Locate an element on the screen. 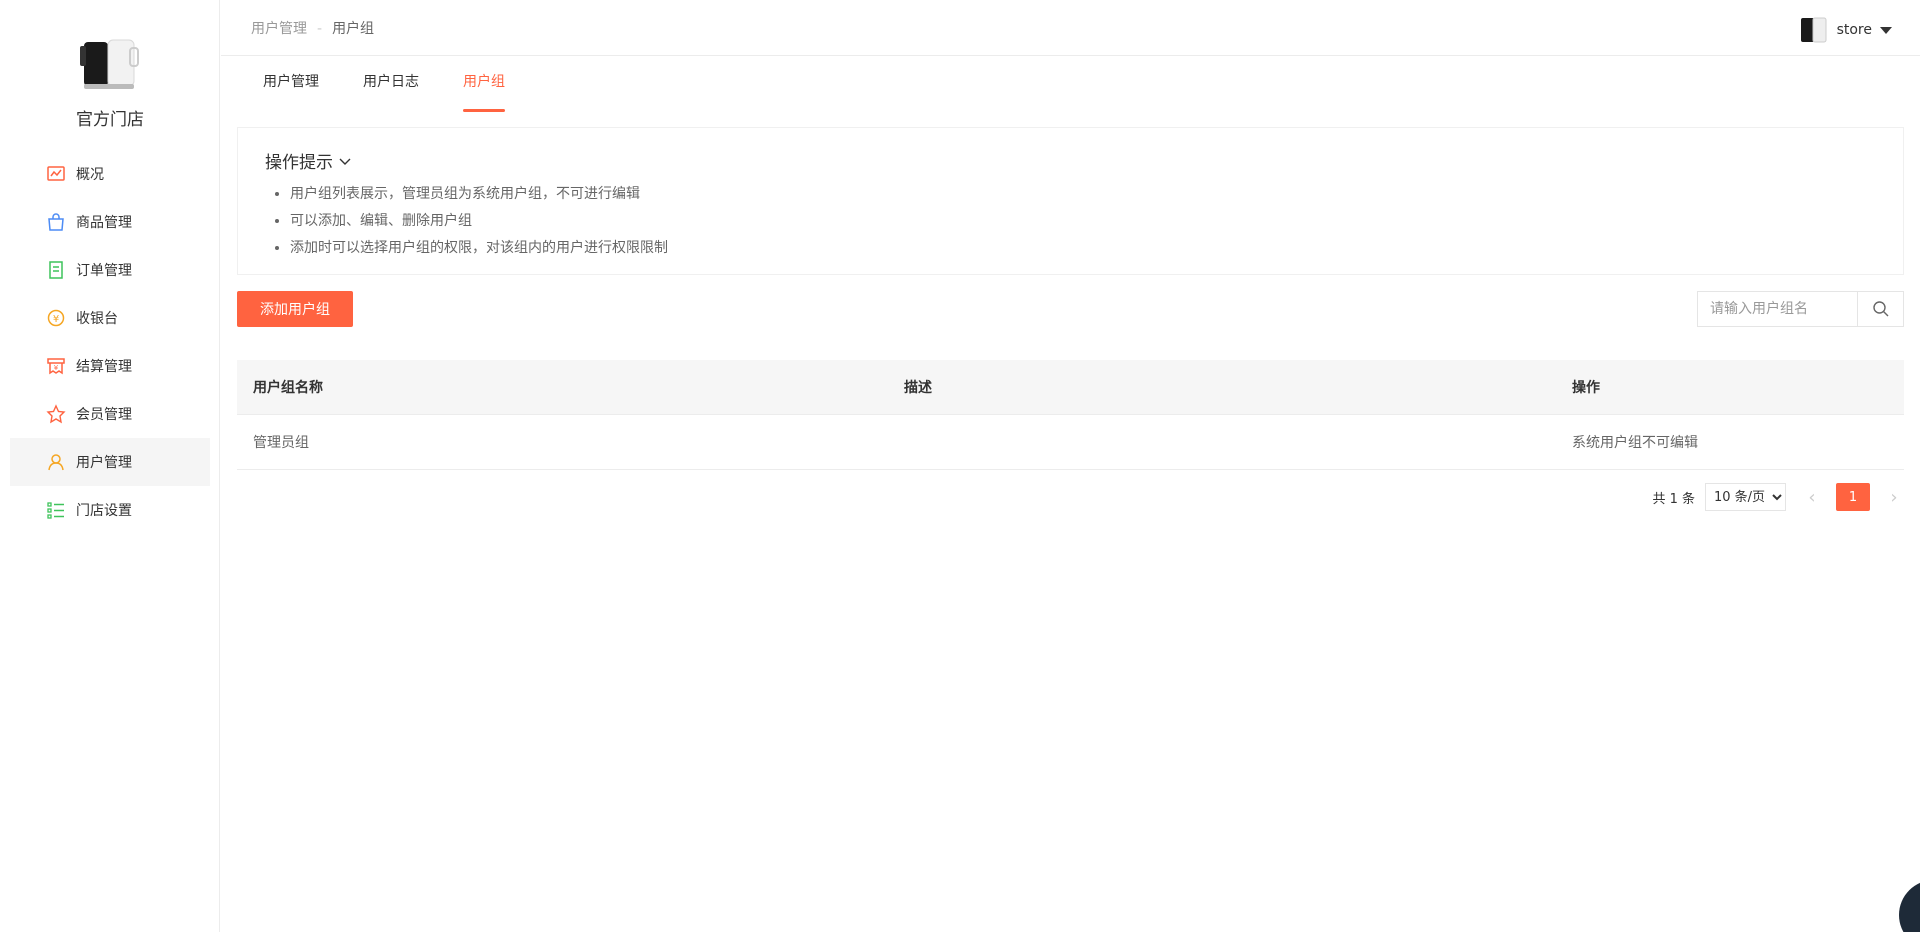  top-header: 用户管理 - 用户组 store is located at coordinates (1070, 28).